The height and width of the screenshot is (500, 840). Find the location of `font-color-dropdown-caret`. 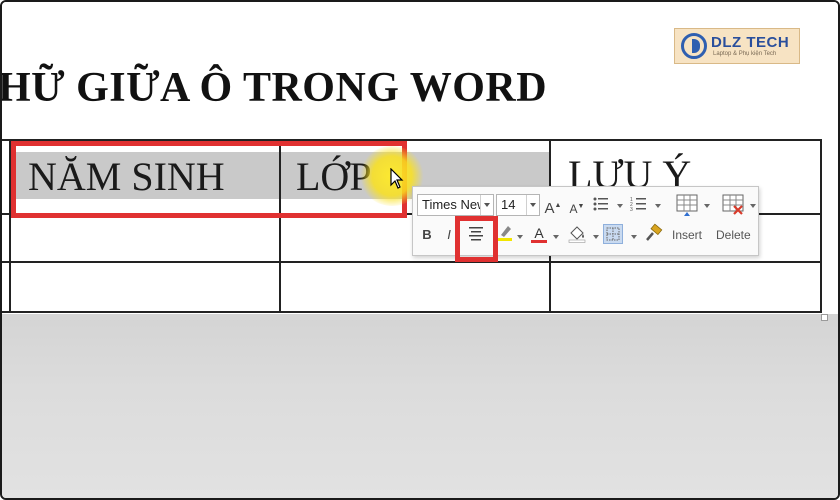

font-color-dropdown-caret is located at coordinates (556, 237).